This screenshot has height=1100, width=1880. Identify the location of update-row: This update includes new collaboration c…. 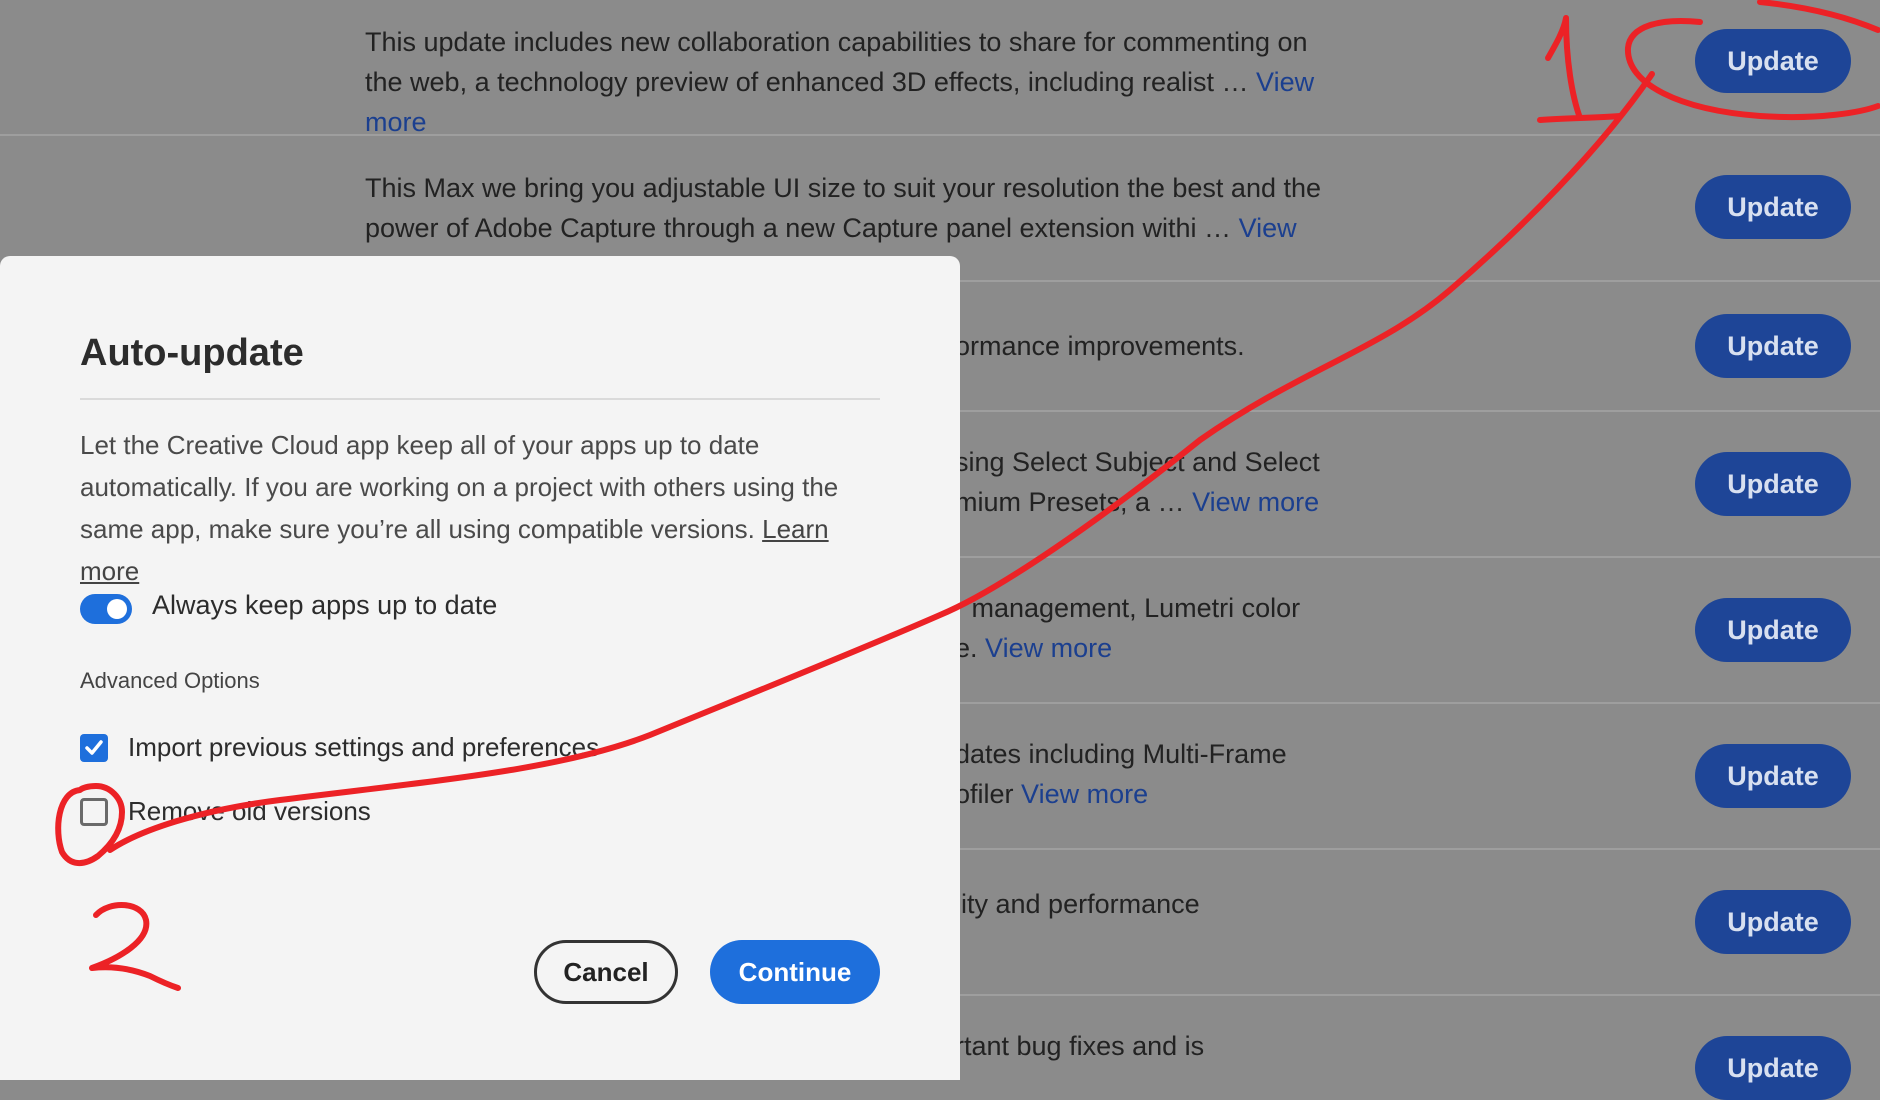
(940, 68).